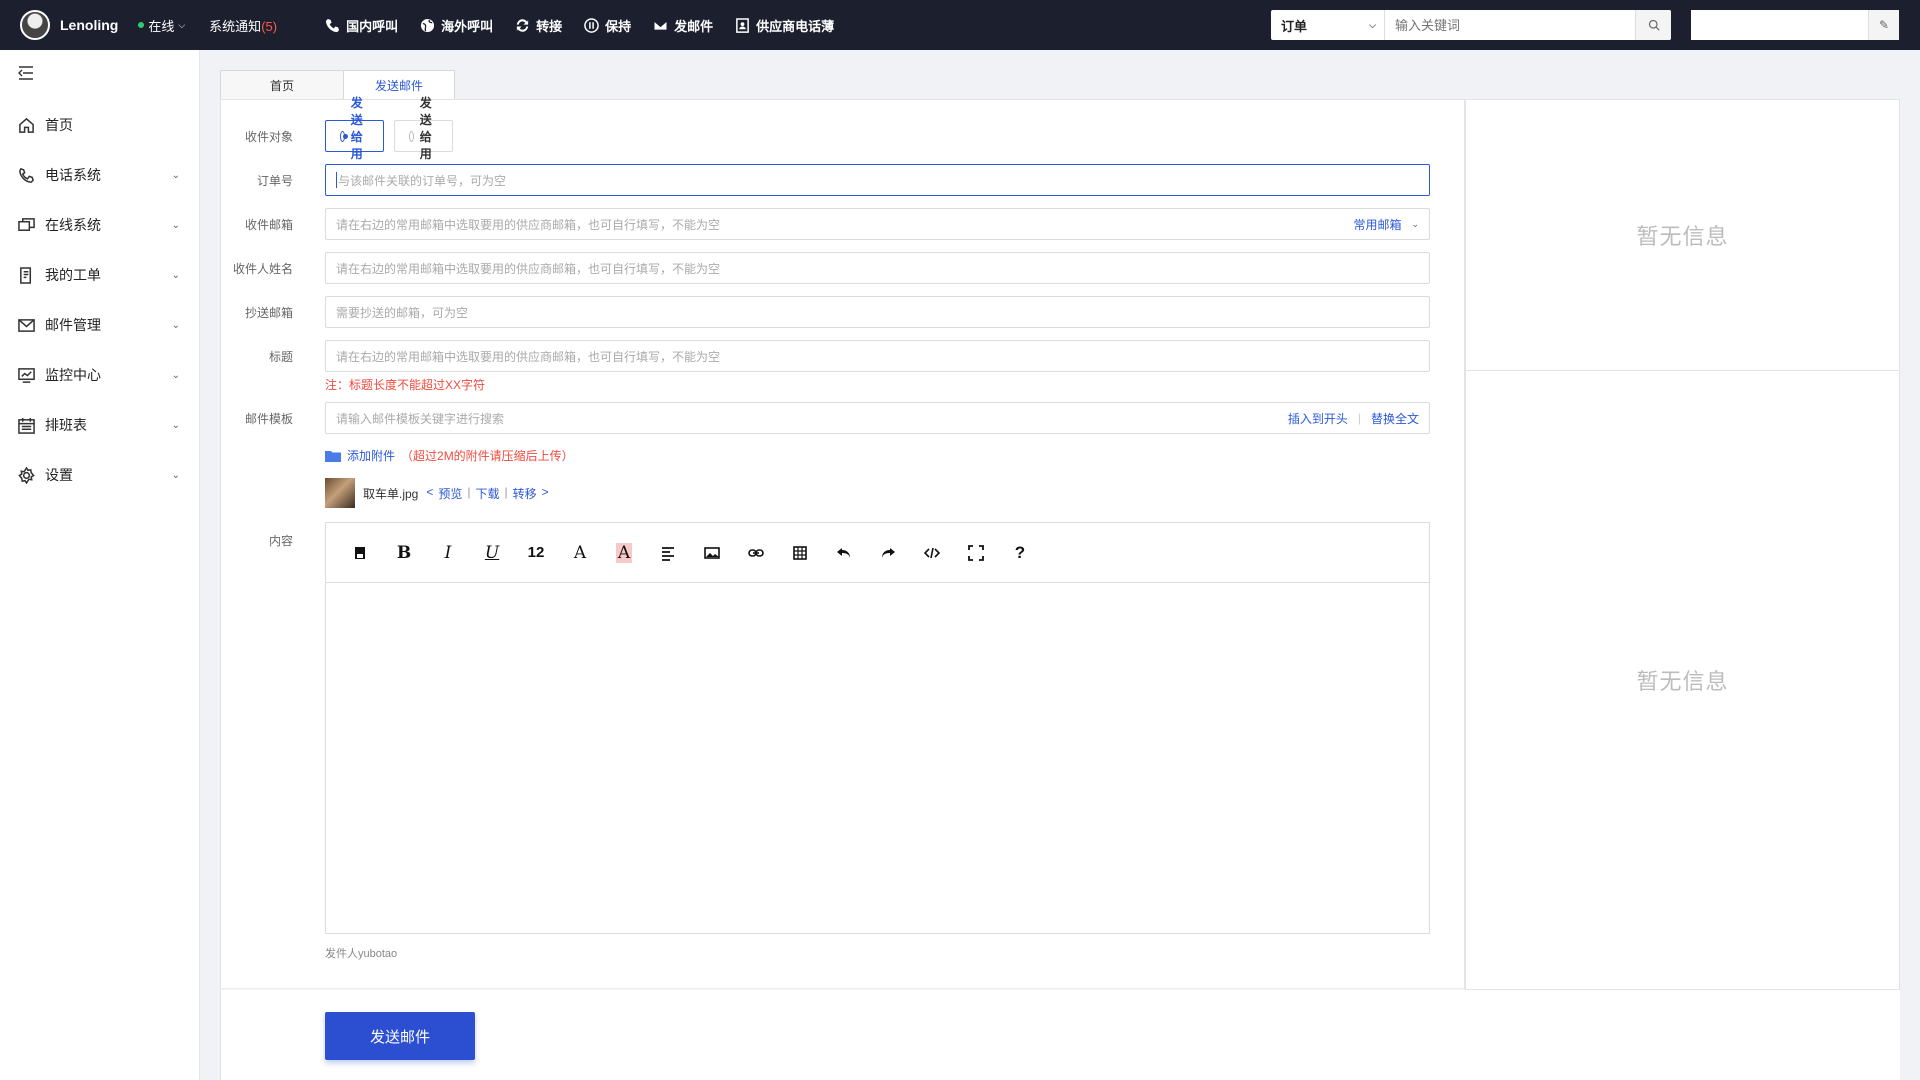 This screenshot has width=1920, height=1080. I want to click on home-icon, so click(26, 125).